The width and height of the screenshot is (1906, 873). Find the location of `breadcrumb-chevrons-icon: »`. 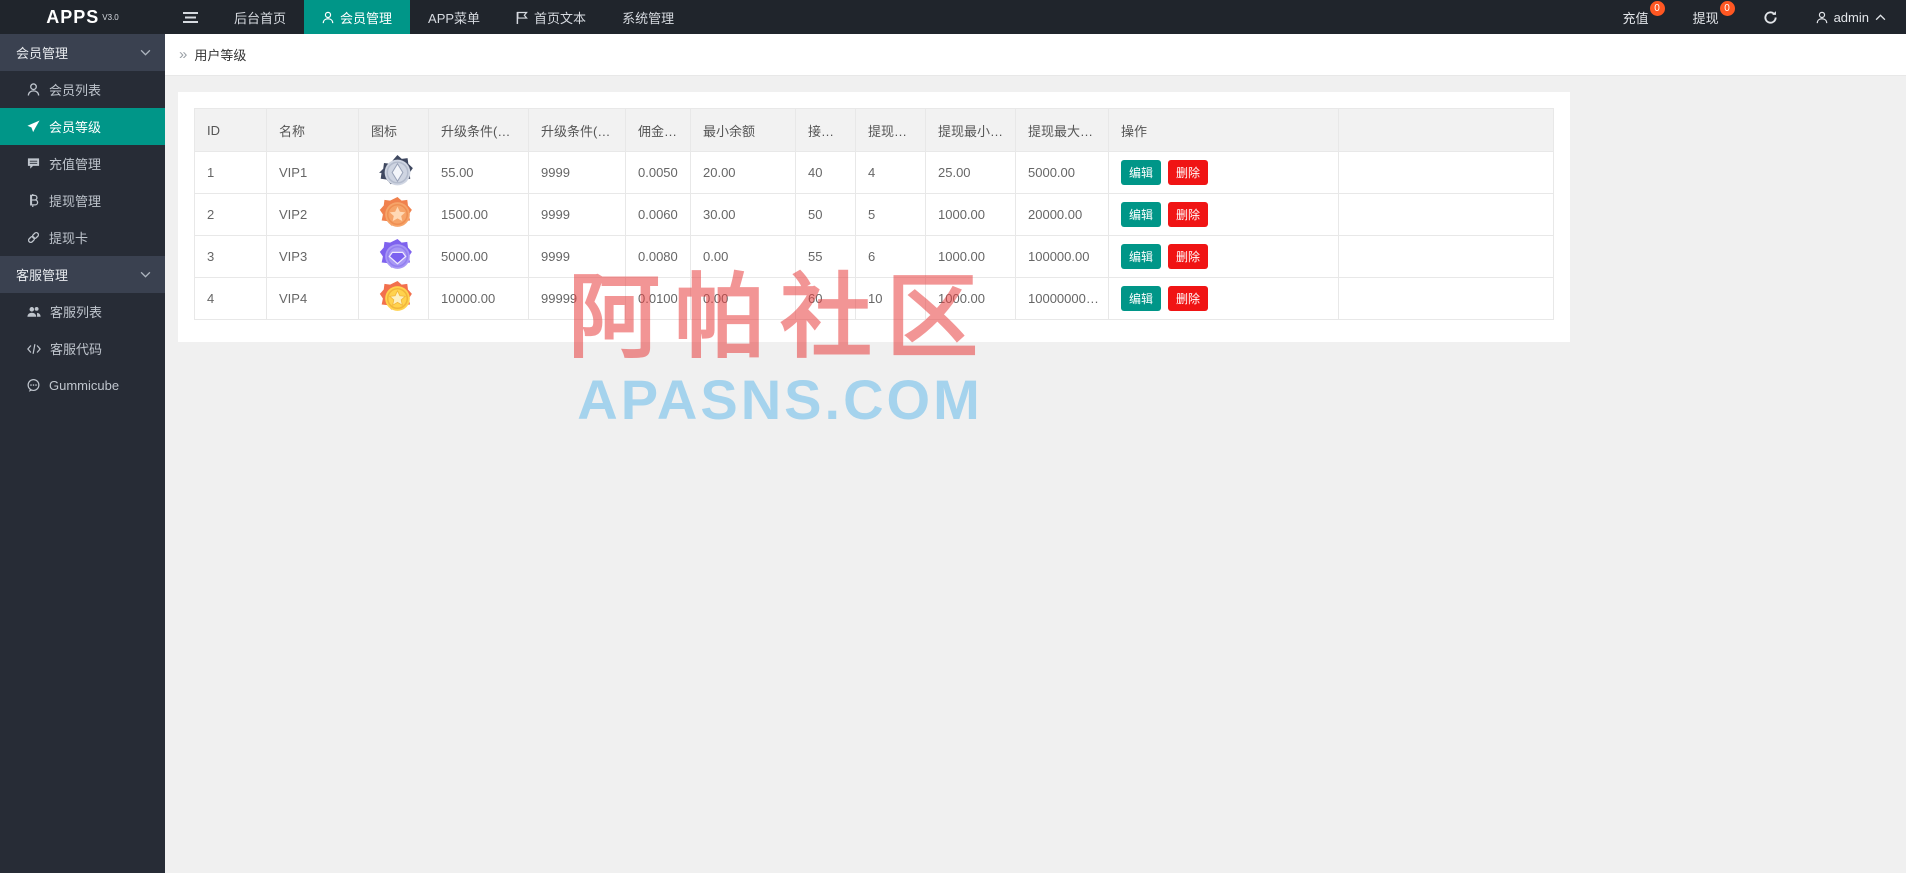

breadcrumb-chevrons-icon: » is located at coordinates (183, 54).